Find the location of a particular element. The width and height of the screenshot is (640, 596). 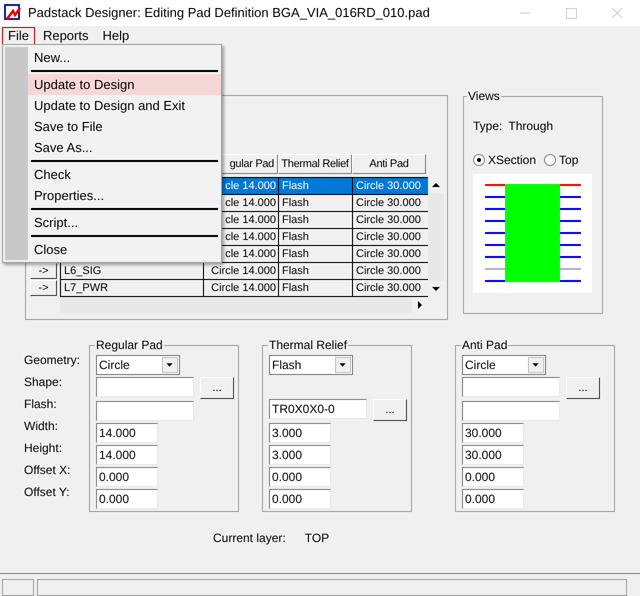

window-title: Padstack Designer: Editing Pad Definition BGA_VIA_016RD_010.pad is located at coordinates (229, 13).